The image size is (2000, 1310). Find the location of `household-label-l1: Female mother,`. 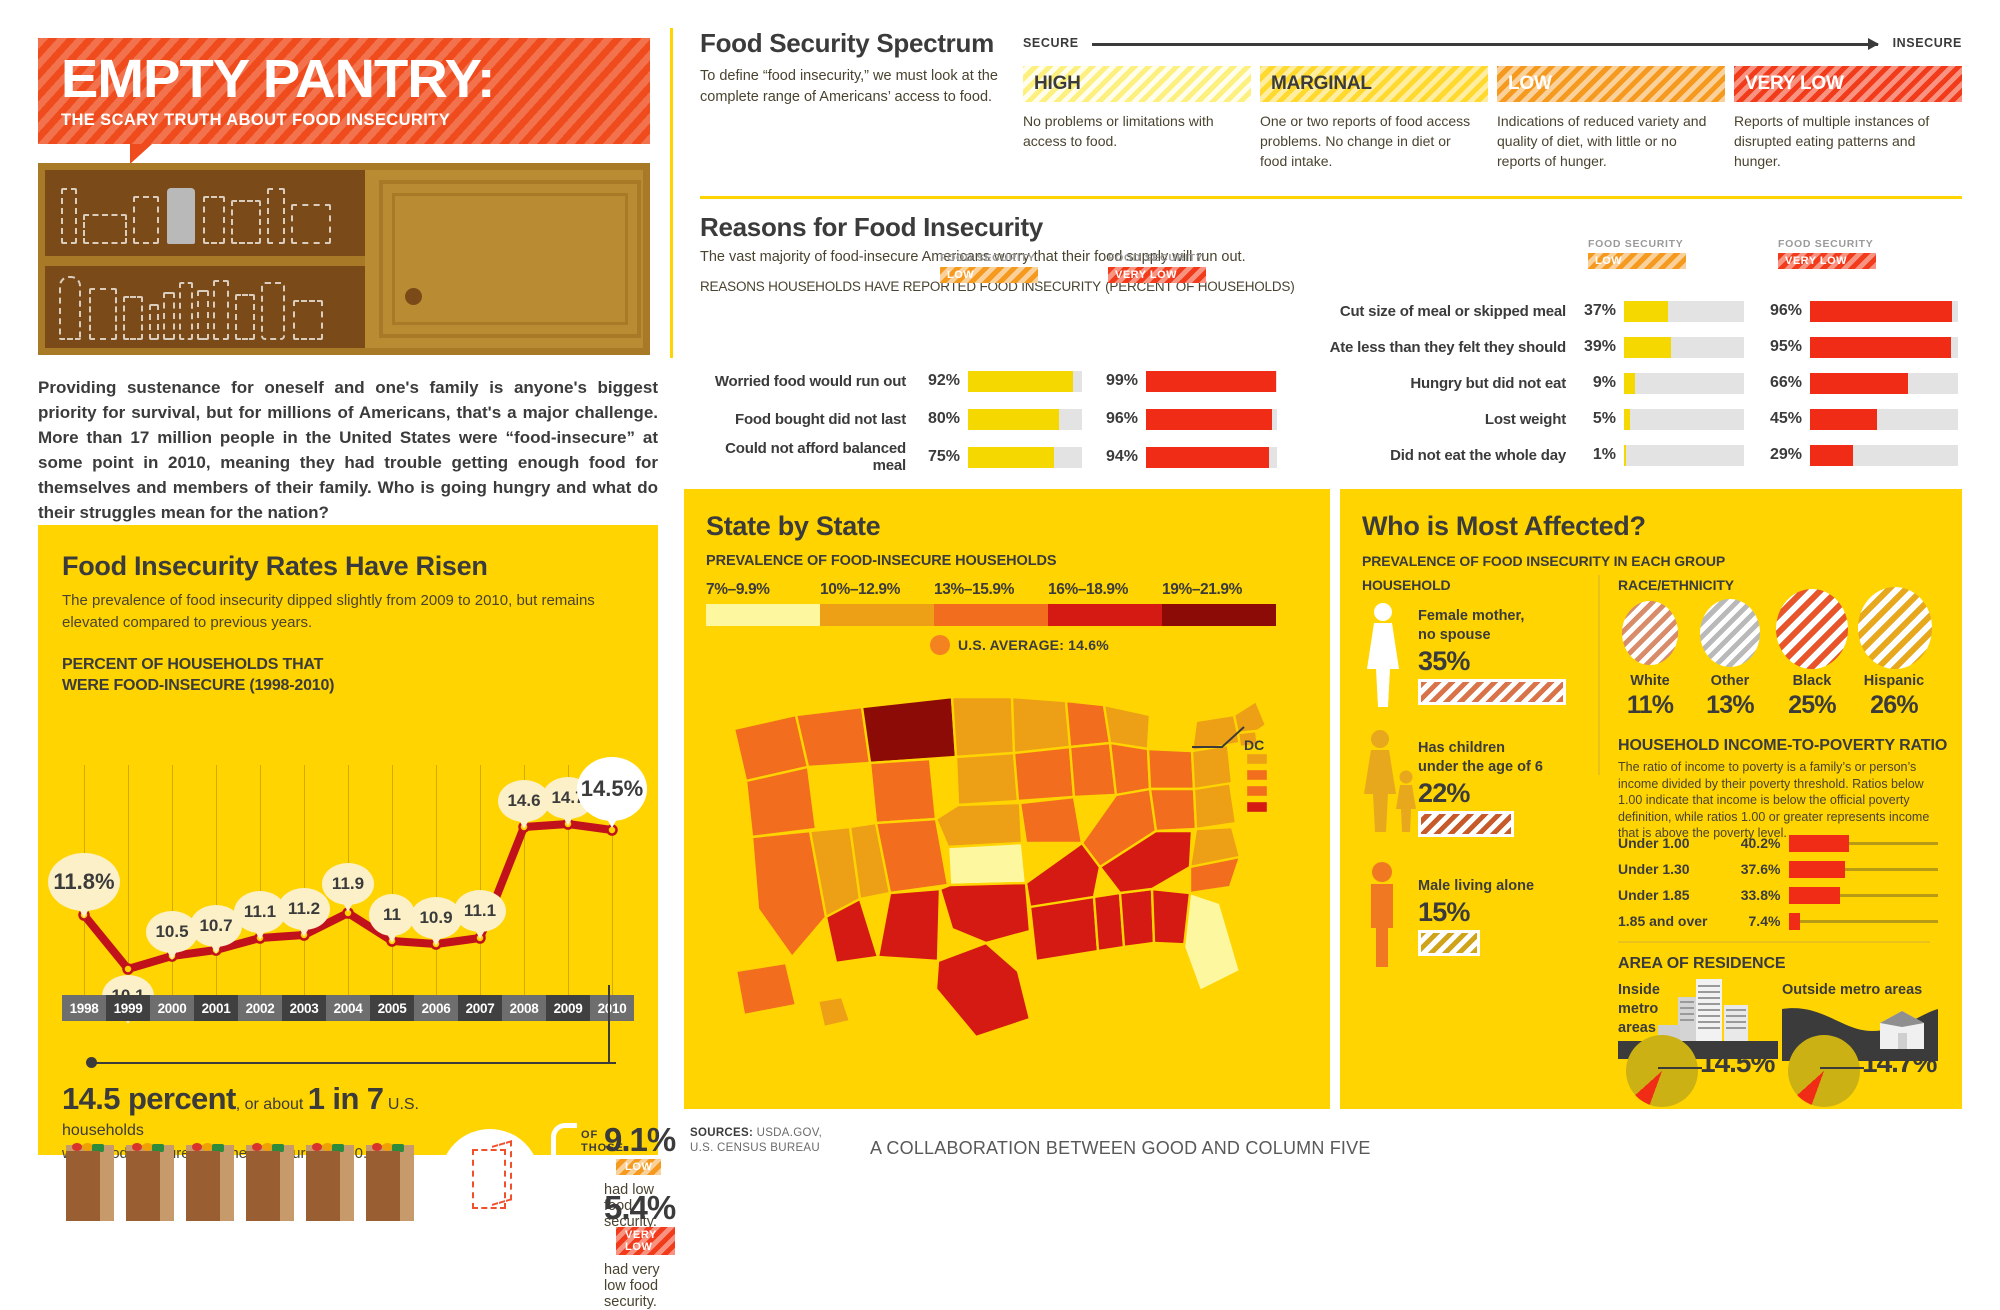

household-label-l1: Female mother, is located at coordinates (1471, 616).